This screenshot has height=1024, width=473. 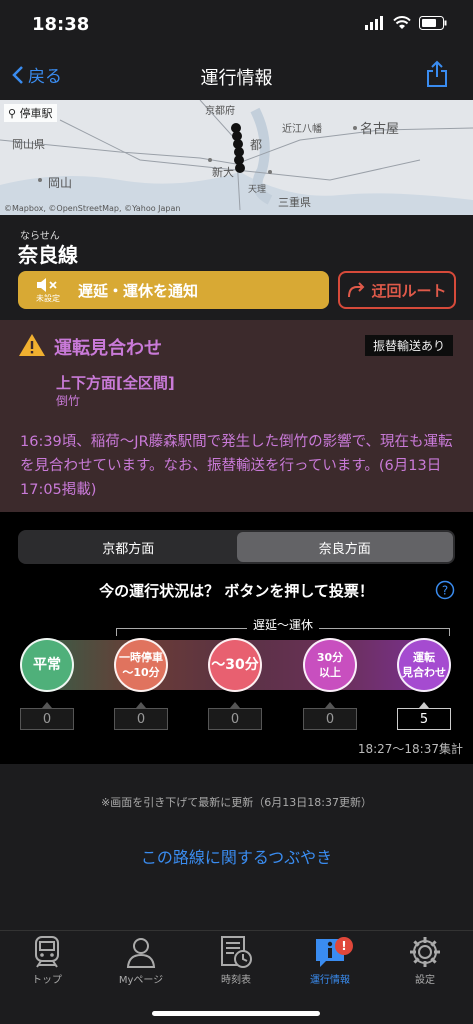 I want to click on notify-status: 未設定, so click(x=48, y=290).